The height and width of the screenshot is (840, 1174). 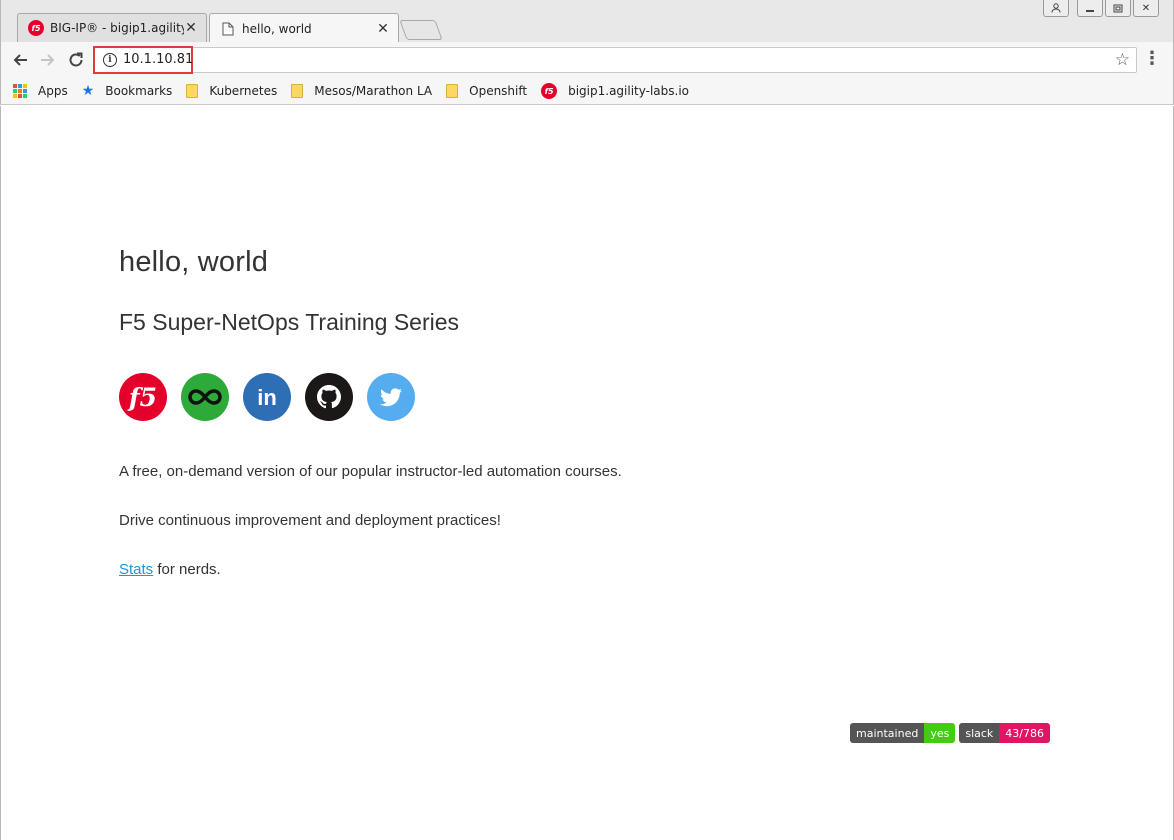 I want to click on github-icon, so click(x=329, y=397).